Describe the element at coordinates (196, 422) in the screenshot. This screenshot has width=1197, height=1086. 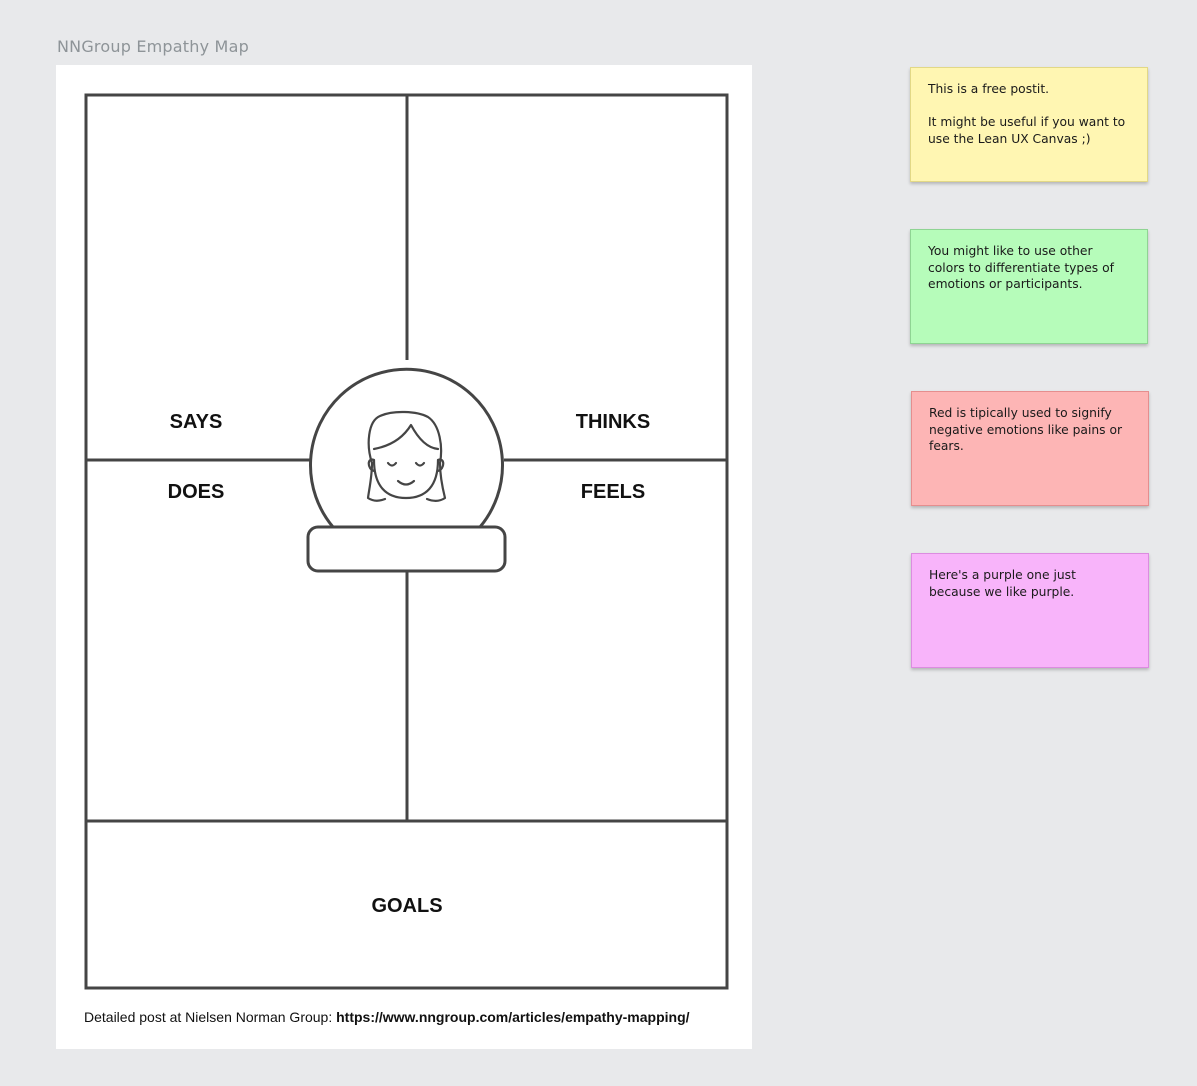
I see `says-label: SAYS` at that location.